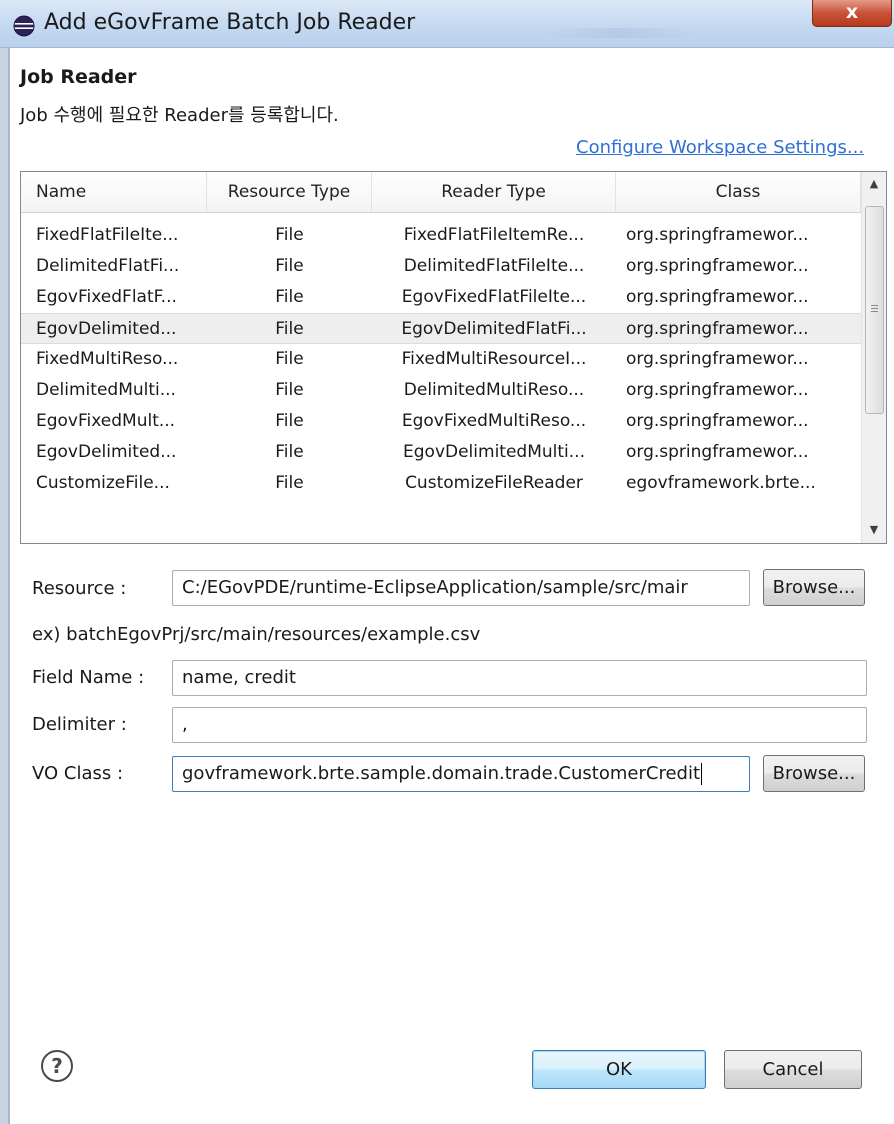 The image size is (894, 1124). What do you see at coordinates (519, 678) in the screenshot?
I see `field-name-input: name, credit` at bounding box center [519, 678].